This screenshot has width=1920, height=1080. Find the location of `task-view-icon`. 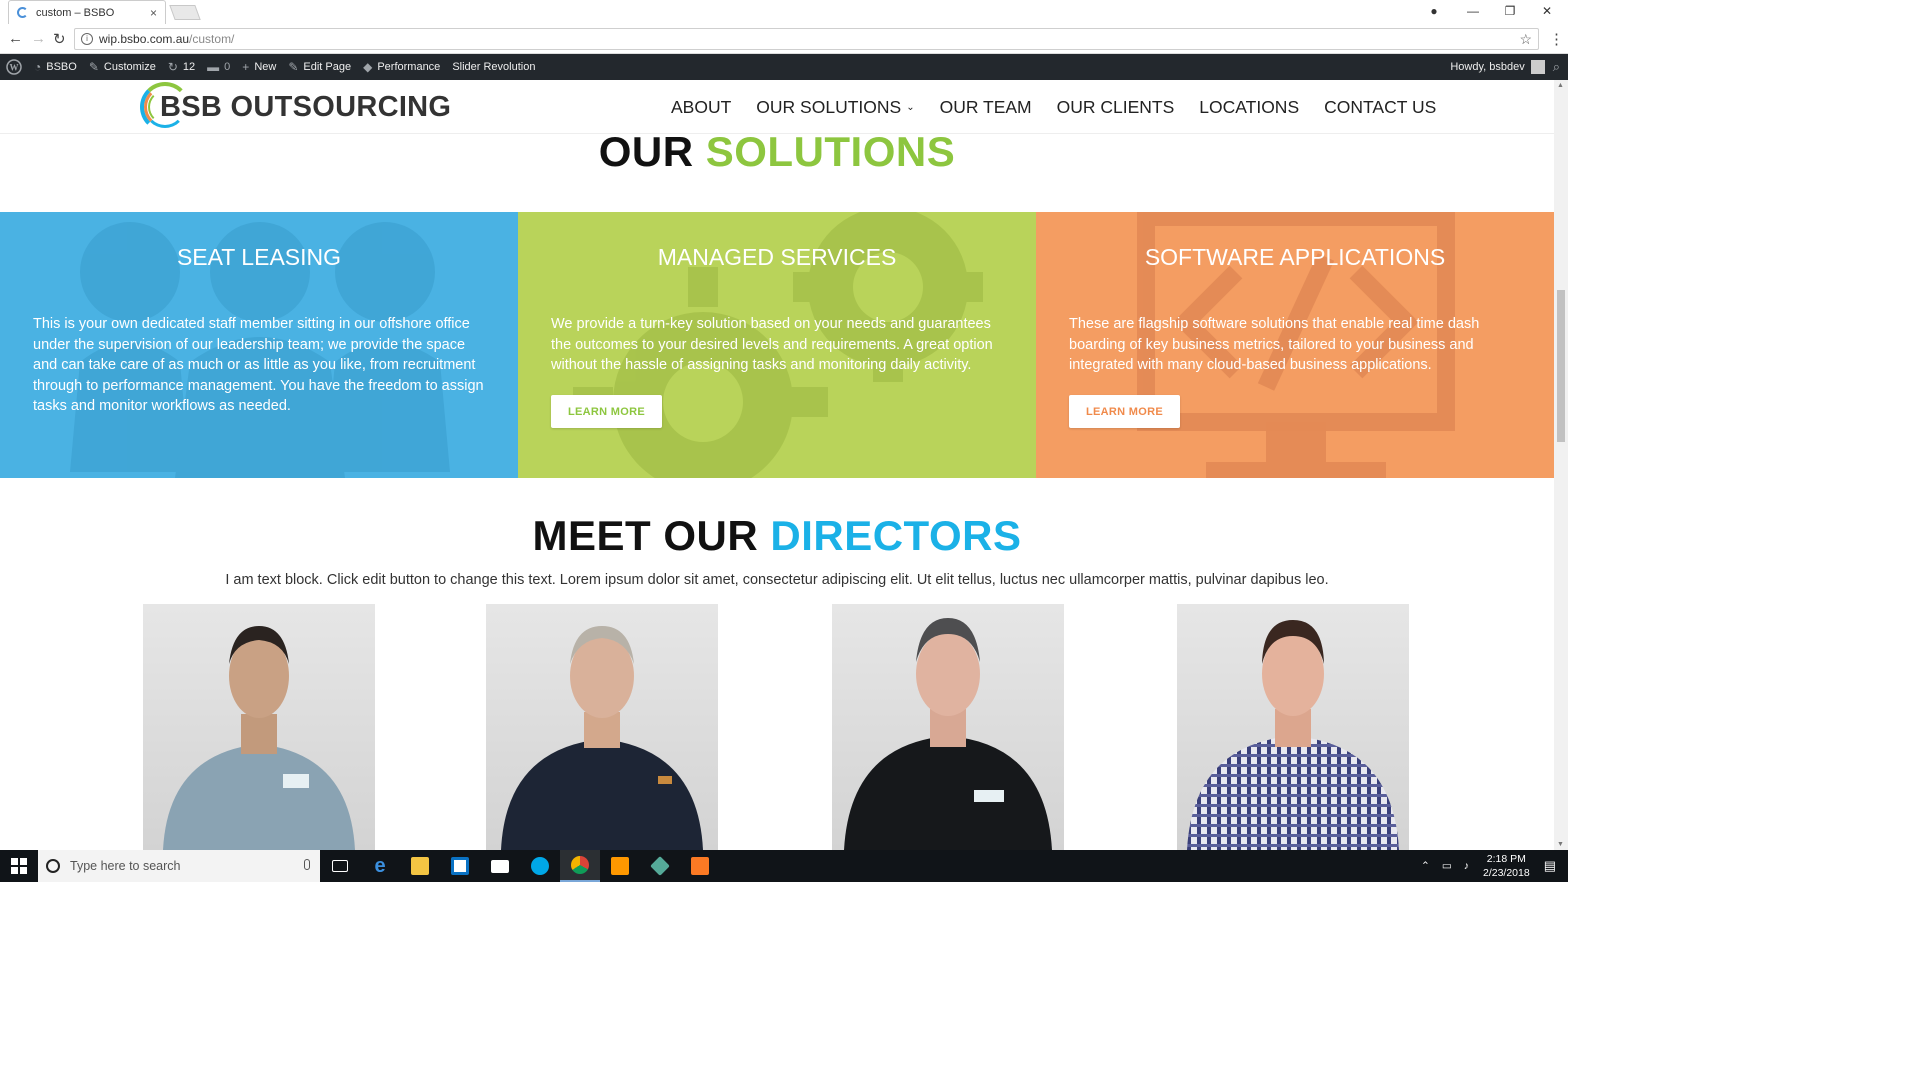

task-view-icon is located at coordinates (340, 866).